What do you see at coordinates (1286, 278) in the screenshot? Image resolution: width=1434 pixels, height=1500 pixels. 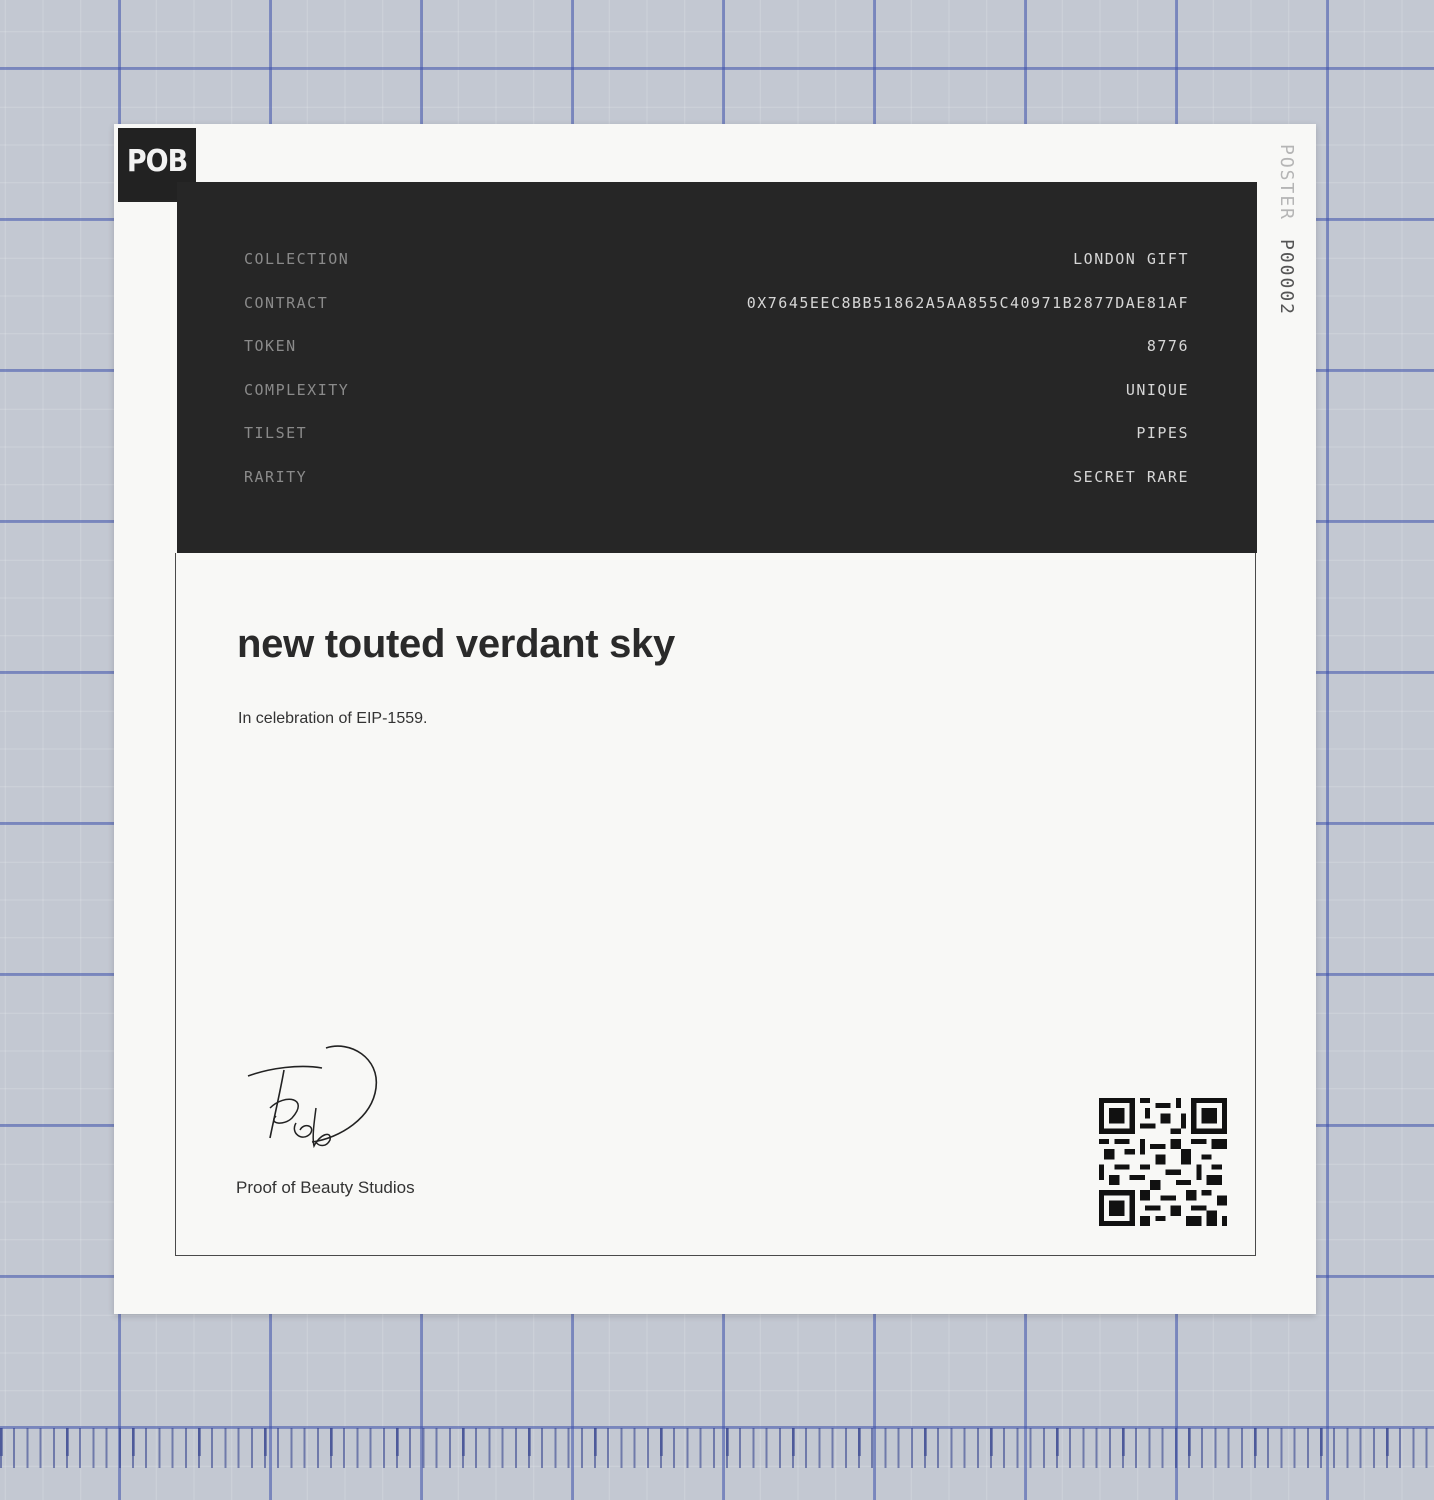 I see `poster-side-code: P00002` at bounding box center [1286, 278].